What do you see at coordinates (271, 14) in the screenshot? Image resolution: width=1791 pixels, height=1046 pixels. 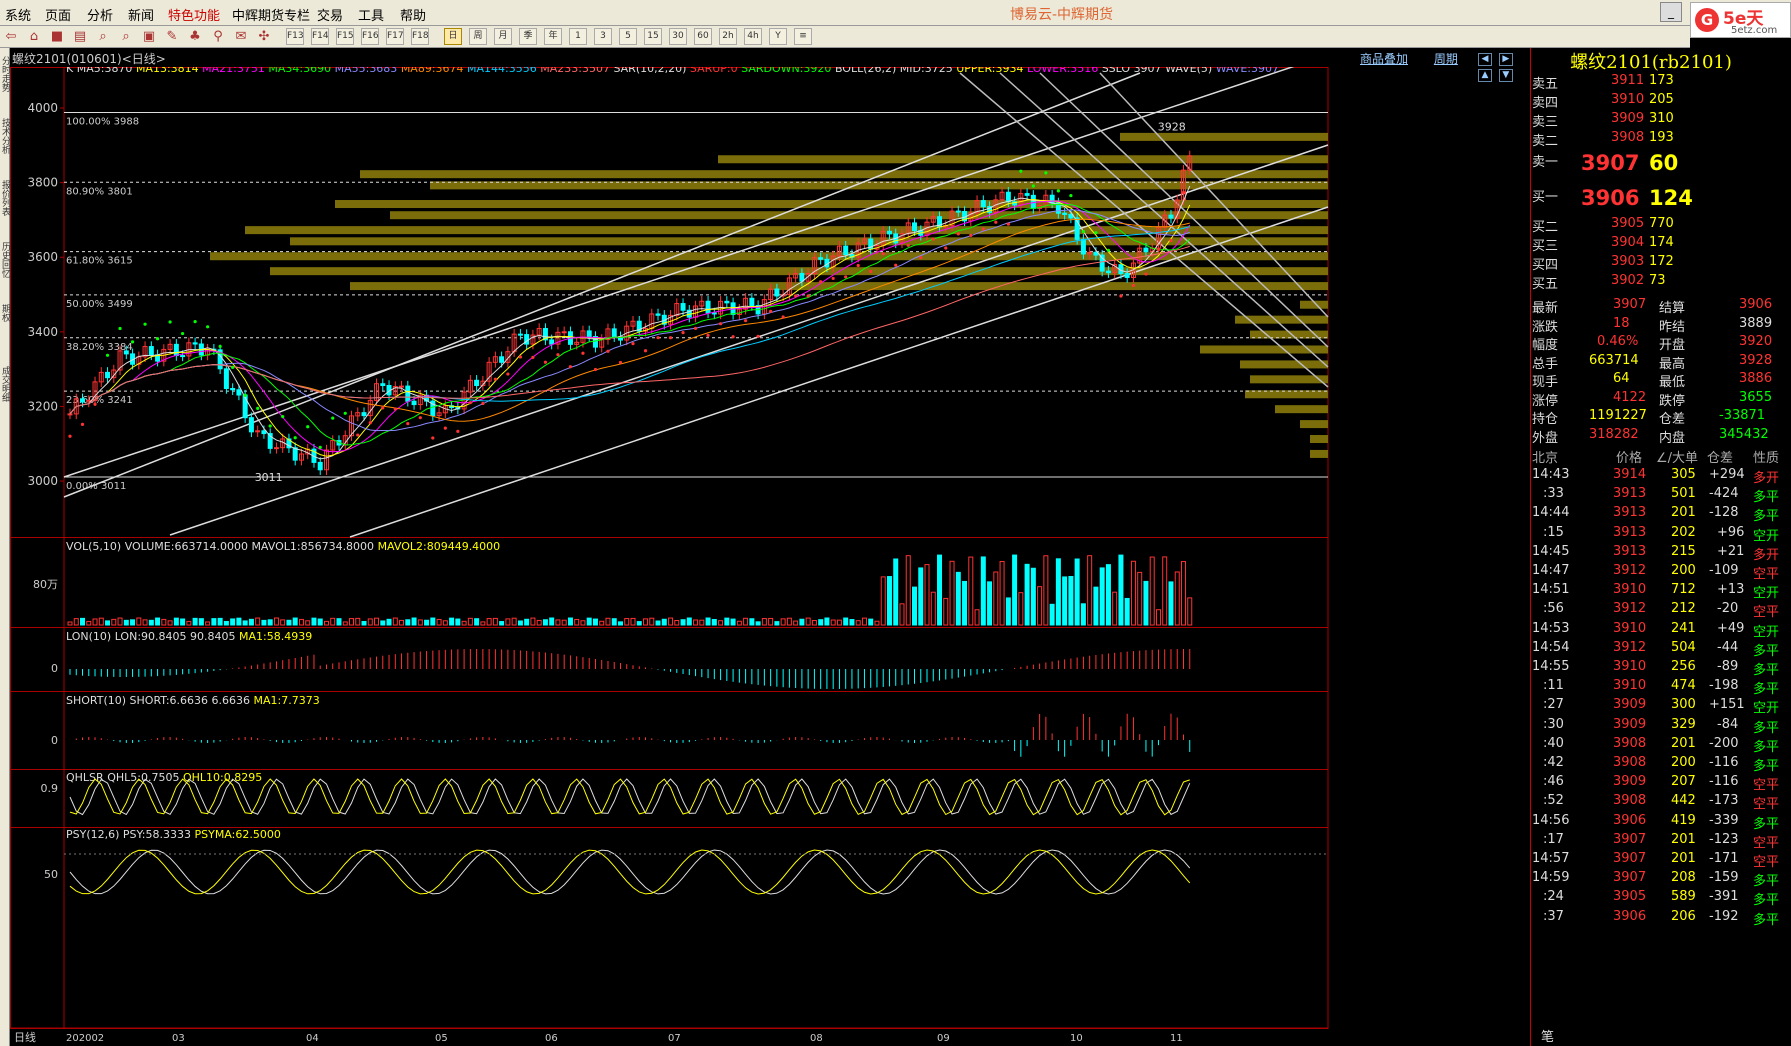 I see `menu-item: 中辉期货专栏` at bounding box center [271, 14].